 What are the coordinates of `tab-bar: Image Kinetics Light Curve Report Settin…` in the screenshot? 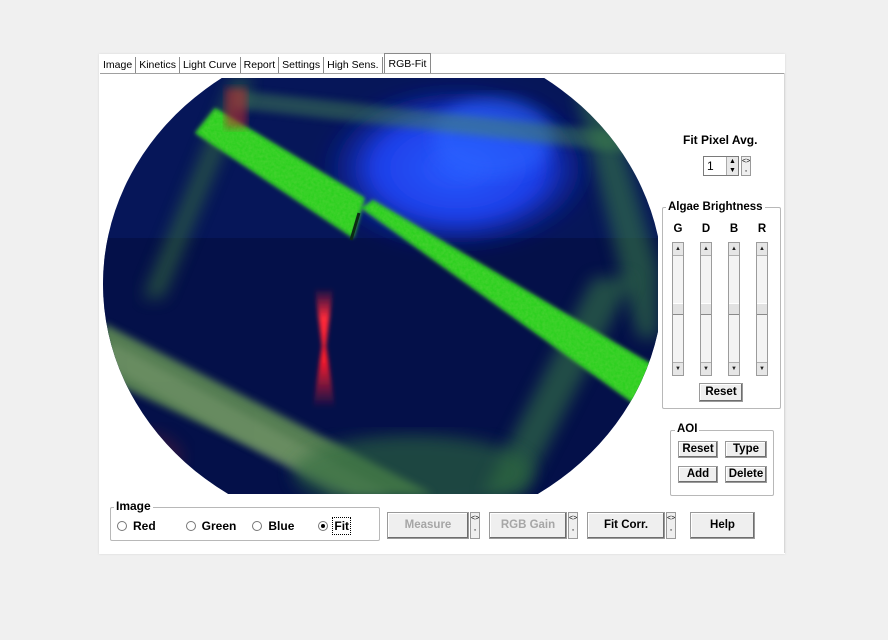 It's located at (266, 63).